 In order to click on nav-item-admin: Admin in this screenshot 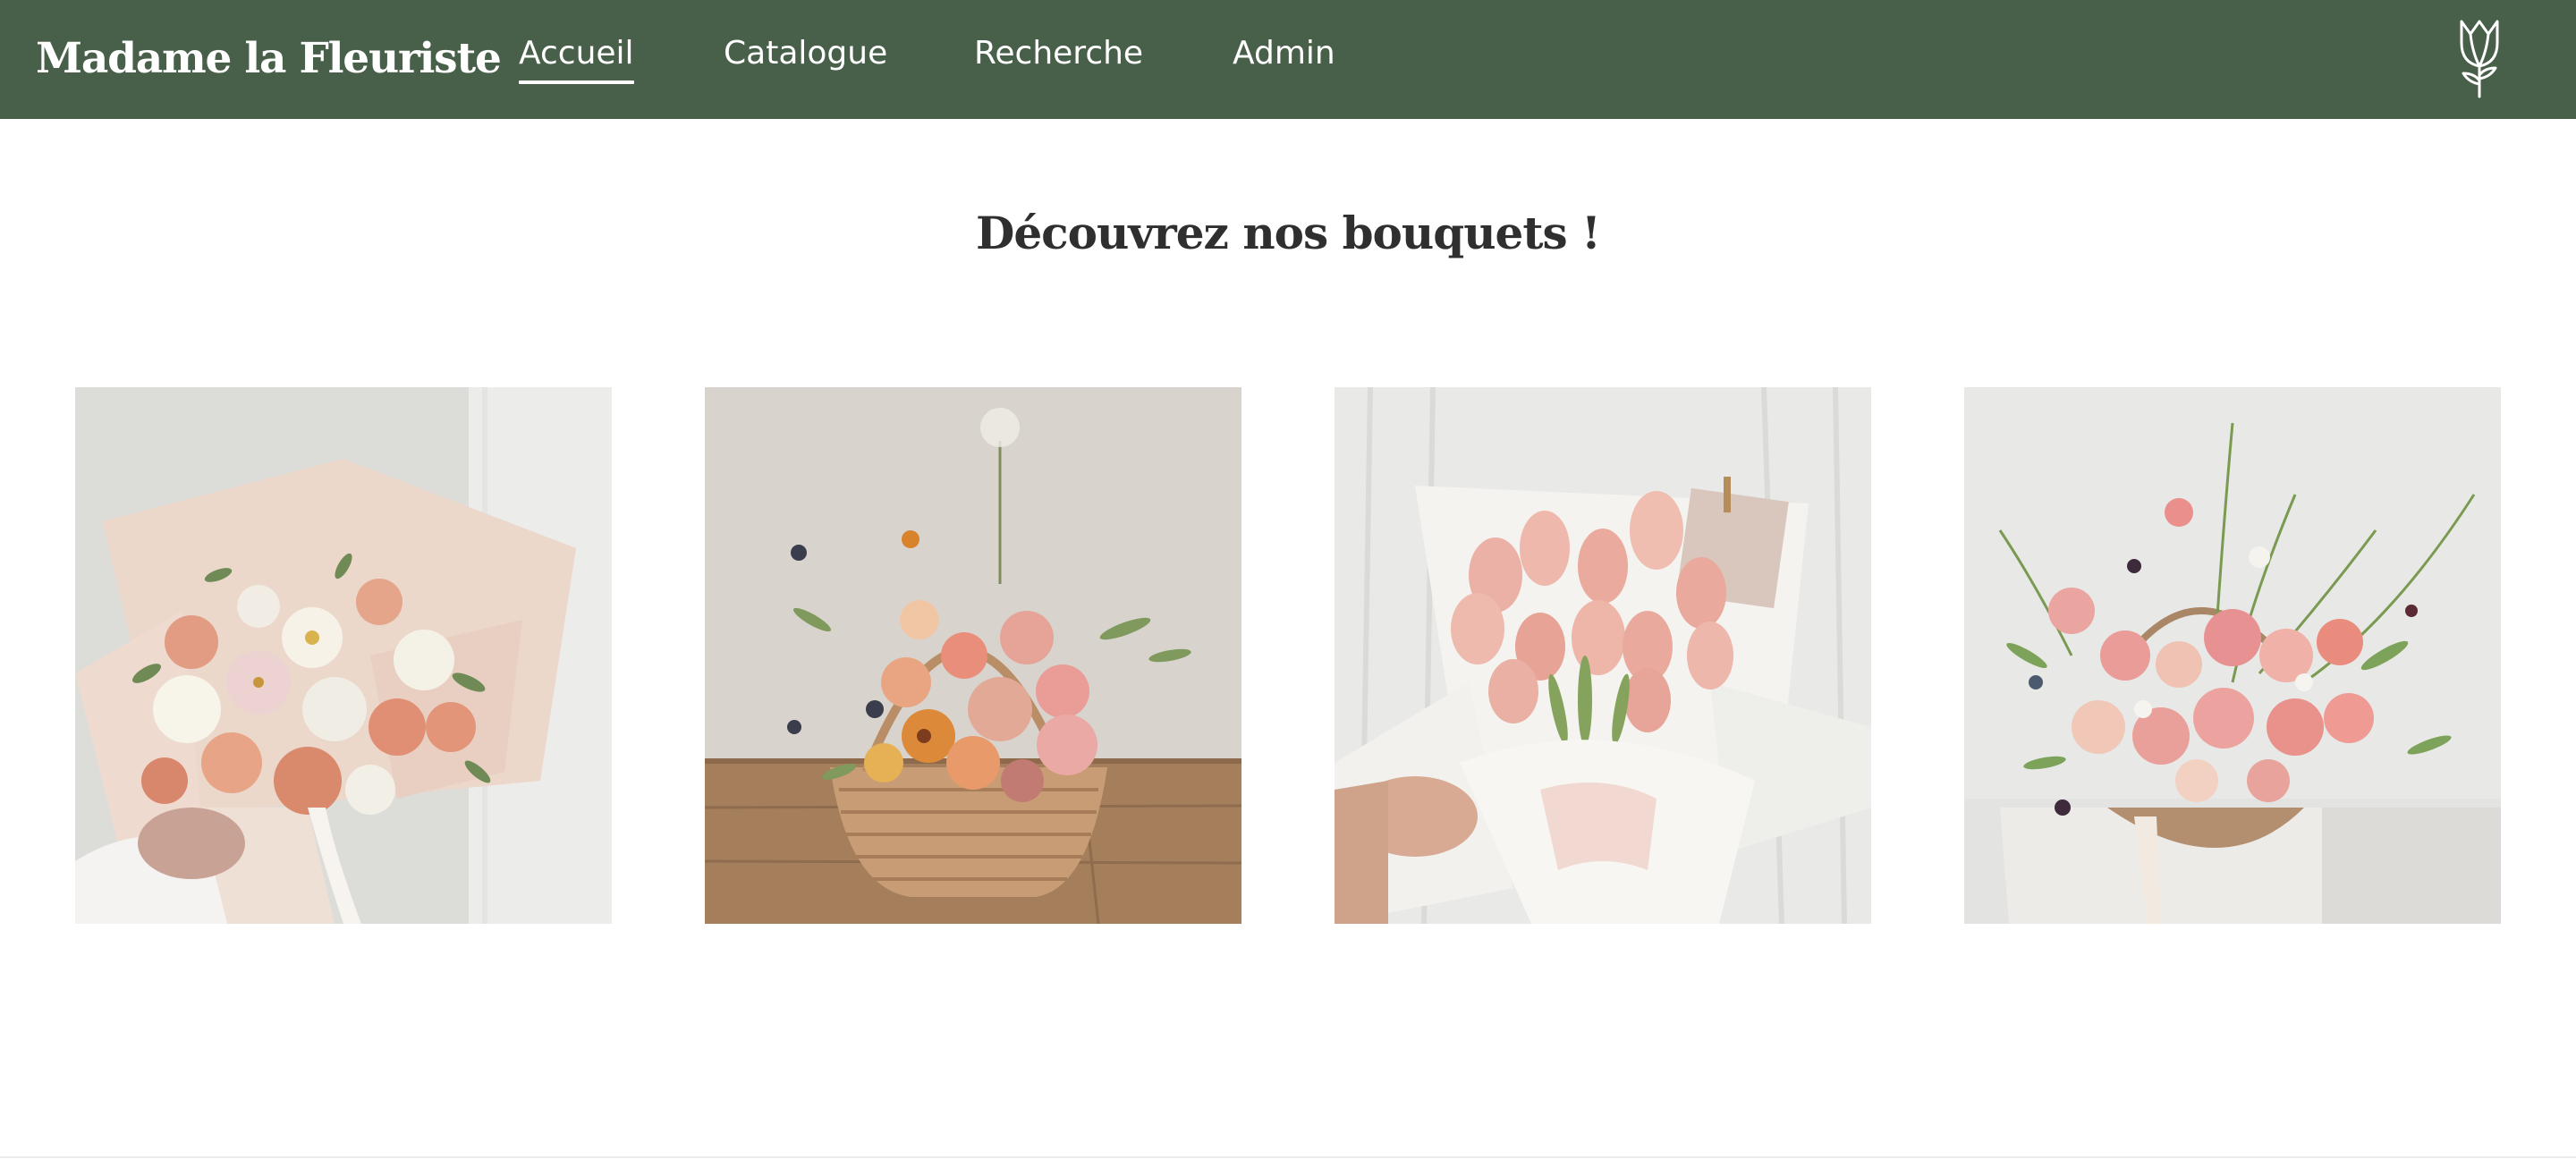, I will do `click(1284, 53)`.